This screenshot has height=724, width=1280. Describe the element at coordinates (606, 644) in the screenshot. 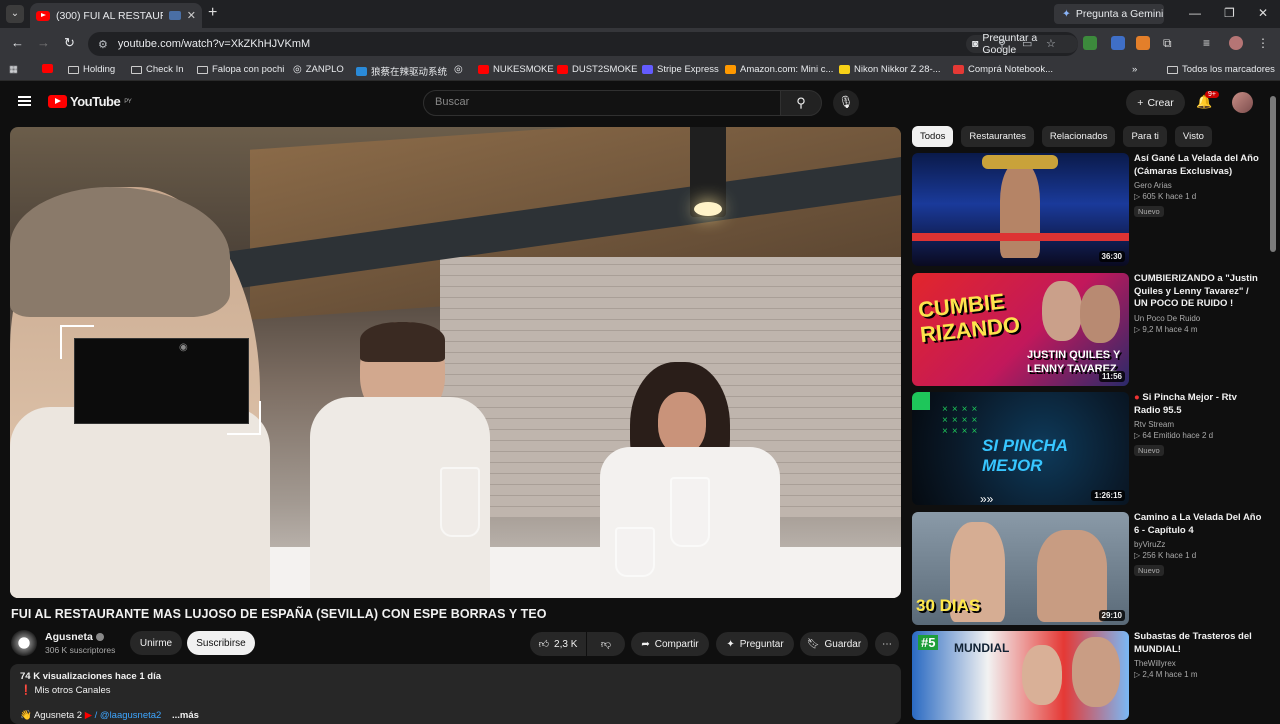

I see `dislike-button: 👎︎` at that location.